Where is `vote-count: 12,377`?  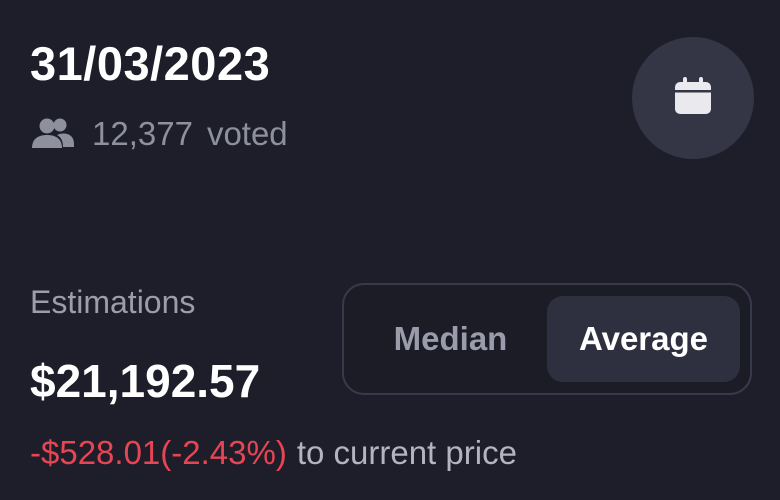
vote-count: 12,377 is located at coordinates (142, 133).